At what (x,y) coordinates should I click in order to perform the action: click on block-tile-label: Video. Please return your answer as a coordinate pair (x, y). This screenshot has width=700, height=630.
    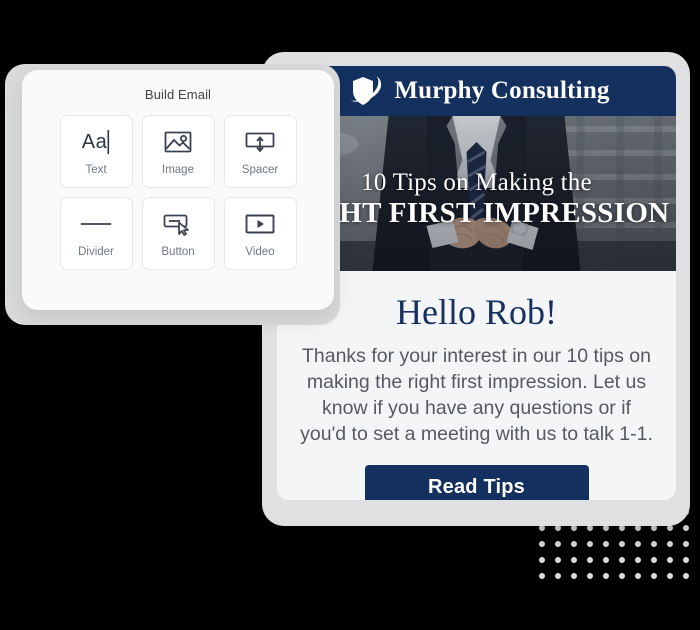
    Looking at the image, I should click on (260, 252).